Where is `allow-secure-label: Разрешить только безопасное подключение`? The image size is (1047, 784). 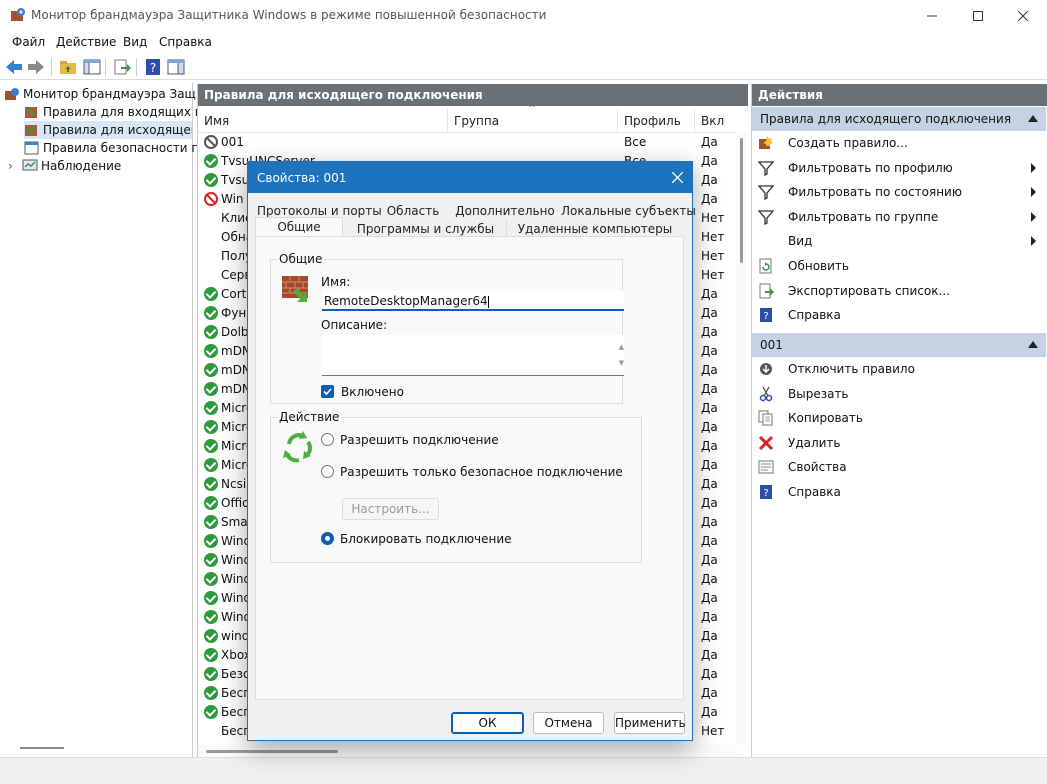
allow-secure-label: Разрешить только безопасное подключение is located at coordinates (481, 472).